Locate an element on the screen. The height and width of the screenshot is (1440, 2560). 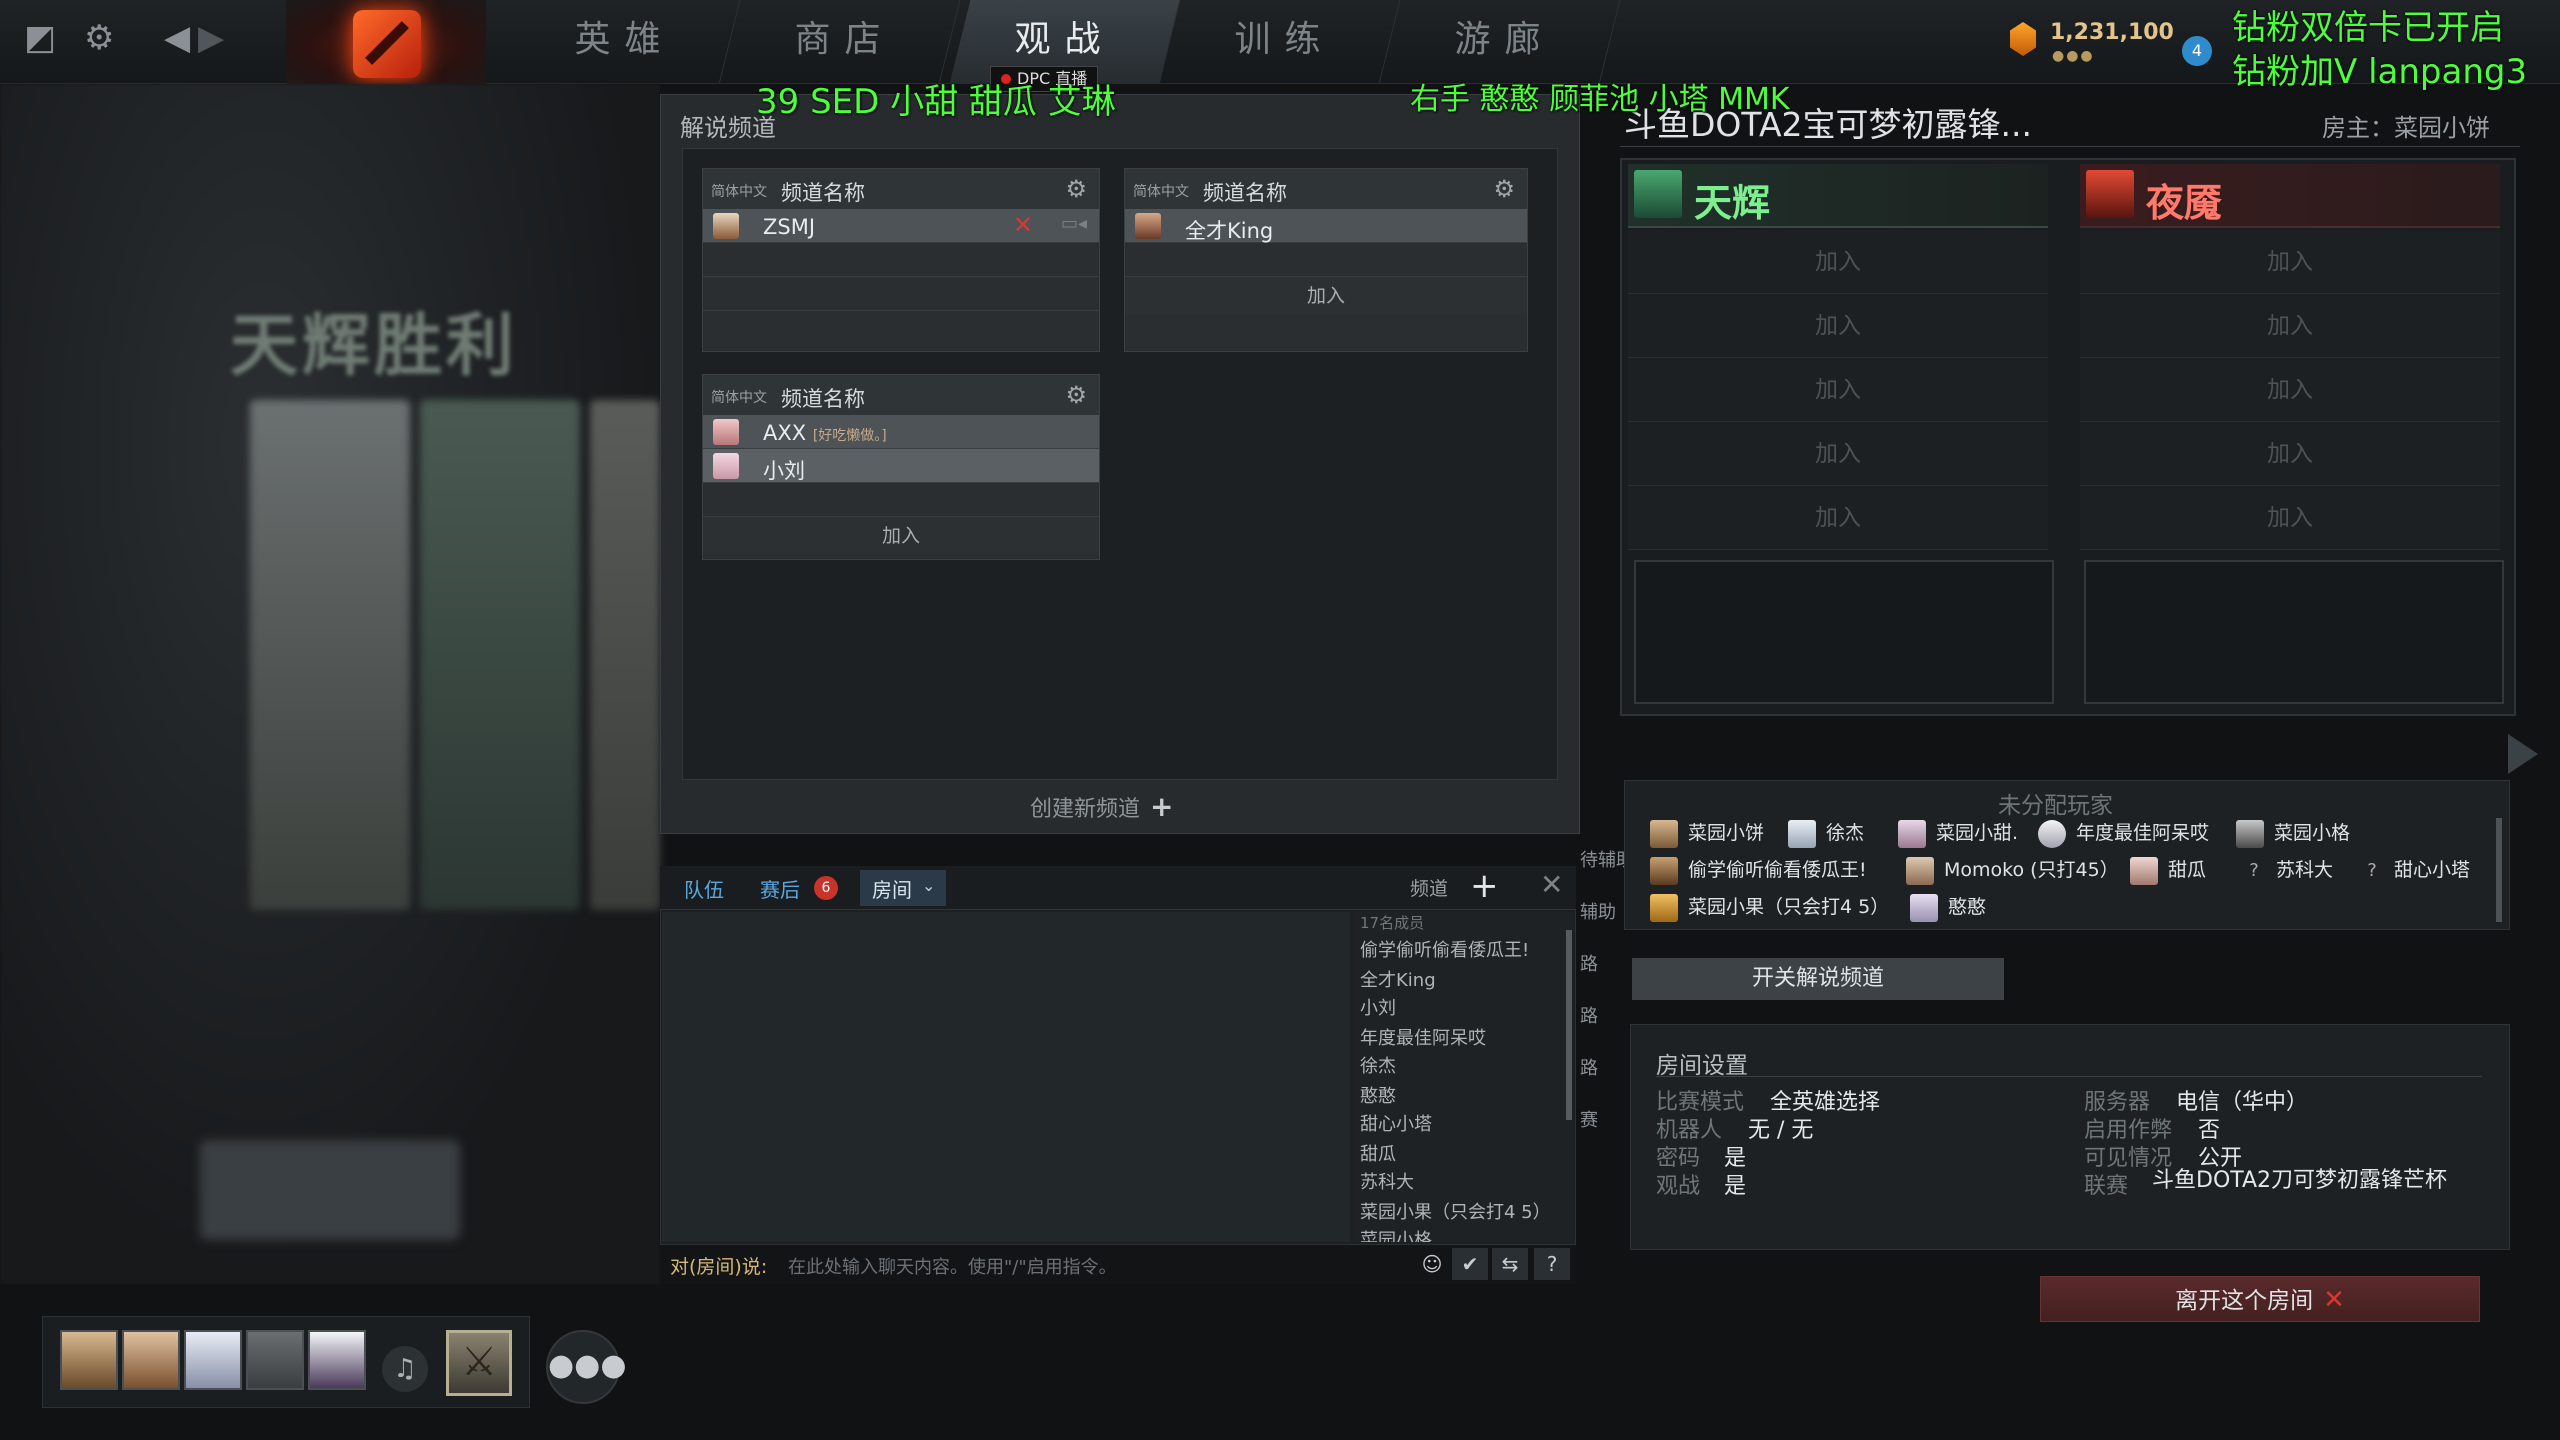
nav-tab-learn: 训练 is located at coordinates (1285, 42).